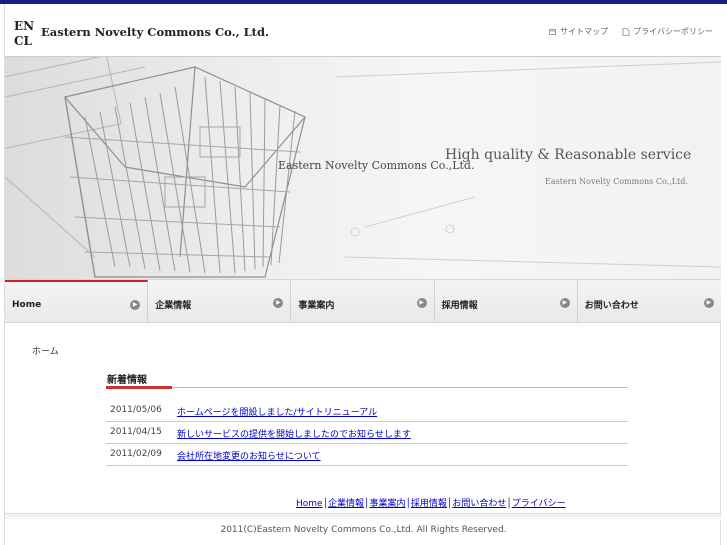 This screenshot has height=545, width=727. I want to click on company-logo: EN CL, so click(26, 33).